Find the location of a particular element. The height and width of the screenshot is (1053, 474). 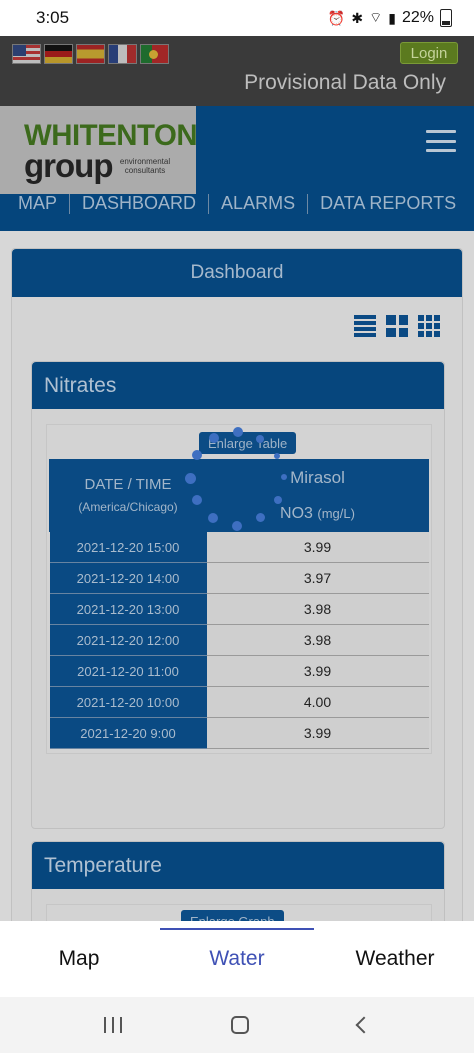

table-row: 2021-12-20 9:00 3.99 is located at coordinates (239, 733).